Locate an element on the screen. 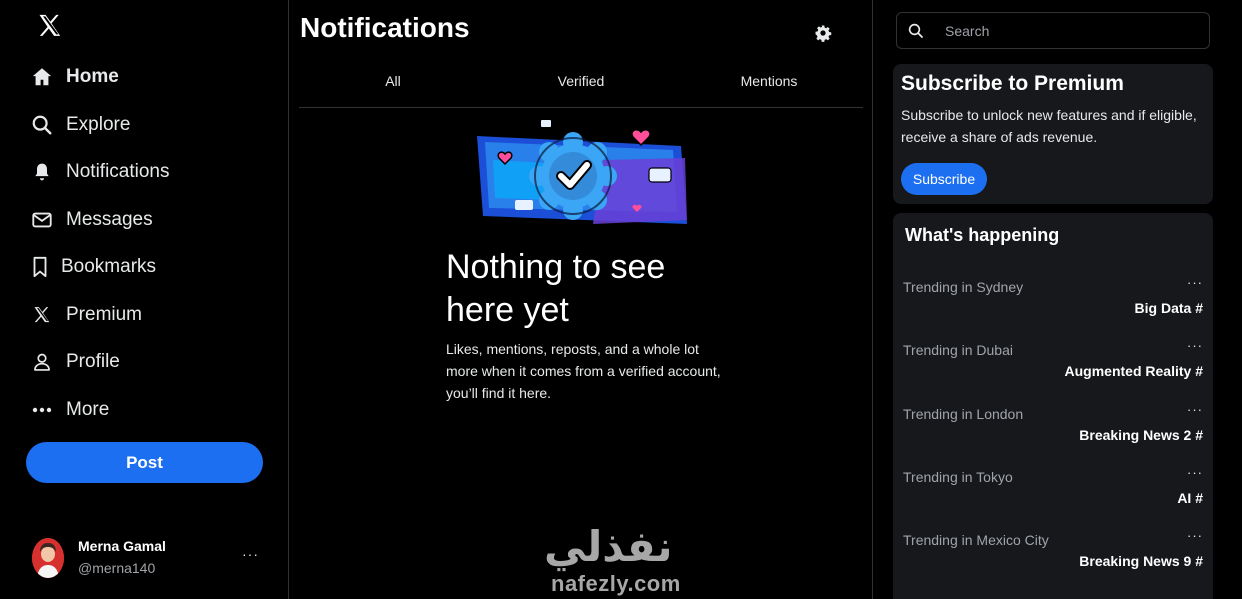 Image resolution: width=1242 pixels, height=599 pixels. account-switcher: Merna Gamal @merna140 ··· is located at coordinates (150, 558).